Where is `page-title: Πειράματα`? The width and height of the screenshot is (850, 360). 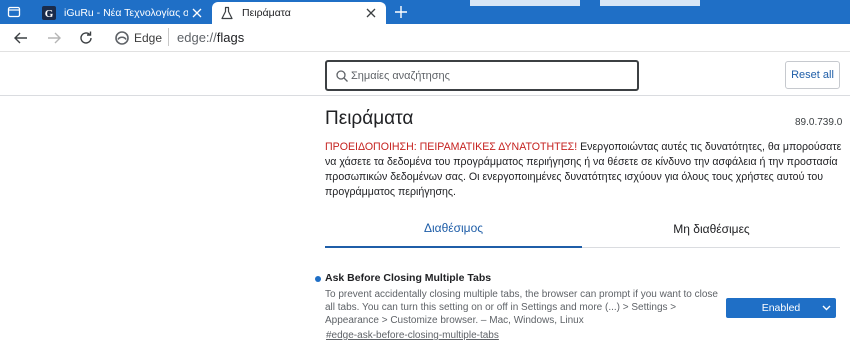 page-title: Πειράματα is located at coordinates (369, 118).